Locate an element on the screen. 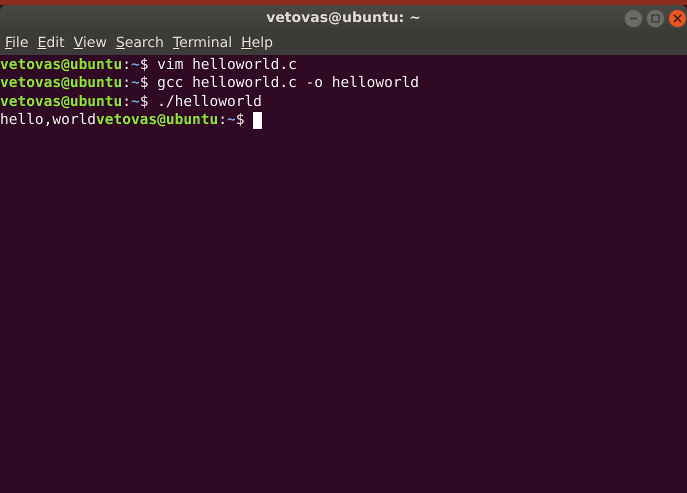 This screenshot has height=493, width=687. terminal-line: vetovas@ubuntu:~$ vim helloworld.c is located at coordinates (148, 65).